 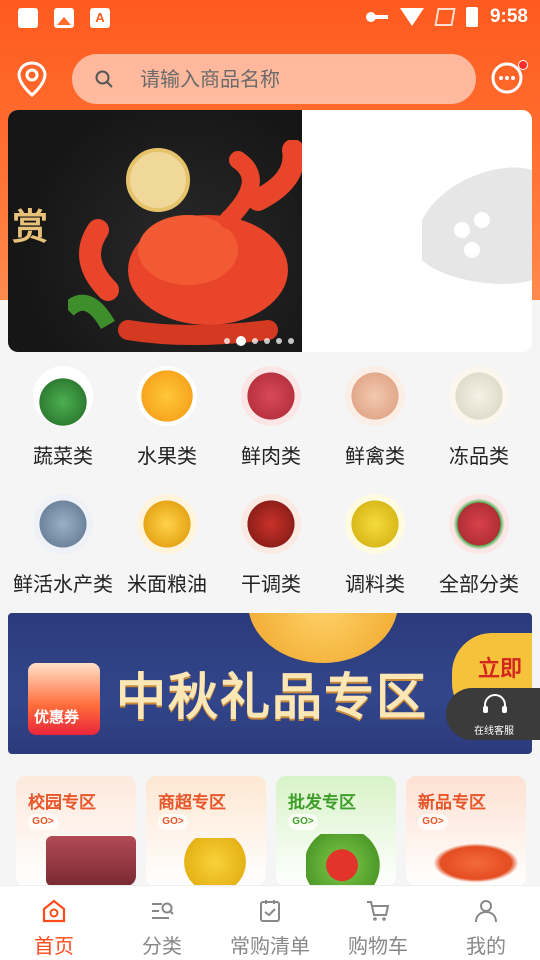 What do you see at coordinates (167, 524) in the screenshot?
I see `oil-icon` at bounding box center [167, 524].